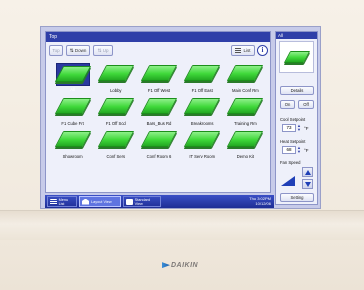 This screenshot has width=364, height=290. I want to click on top-button-label: Top, so click(56, 50).